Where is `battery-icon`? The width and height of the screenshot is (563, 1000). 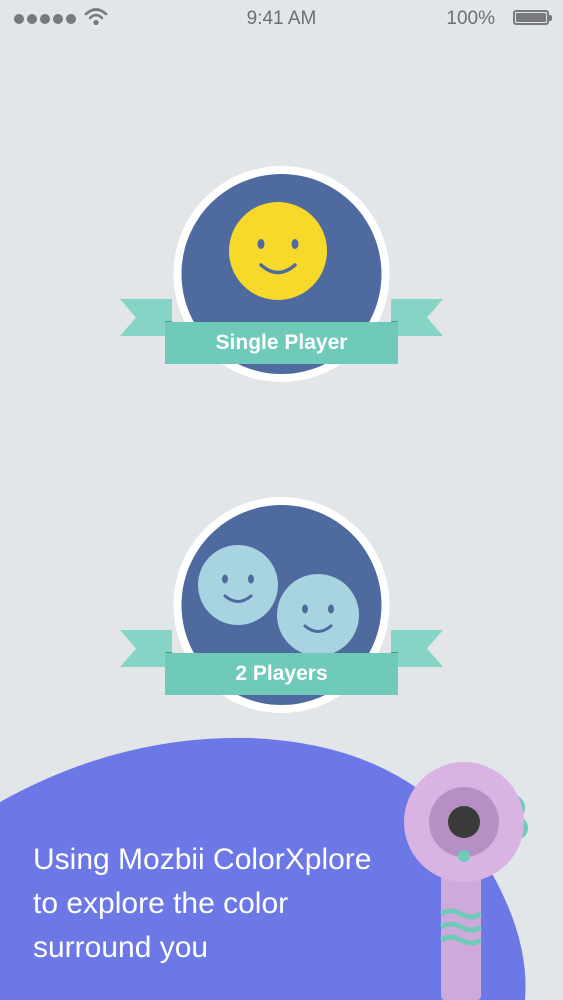 battery-icon is located at coordinates (532, 17).